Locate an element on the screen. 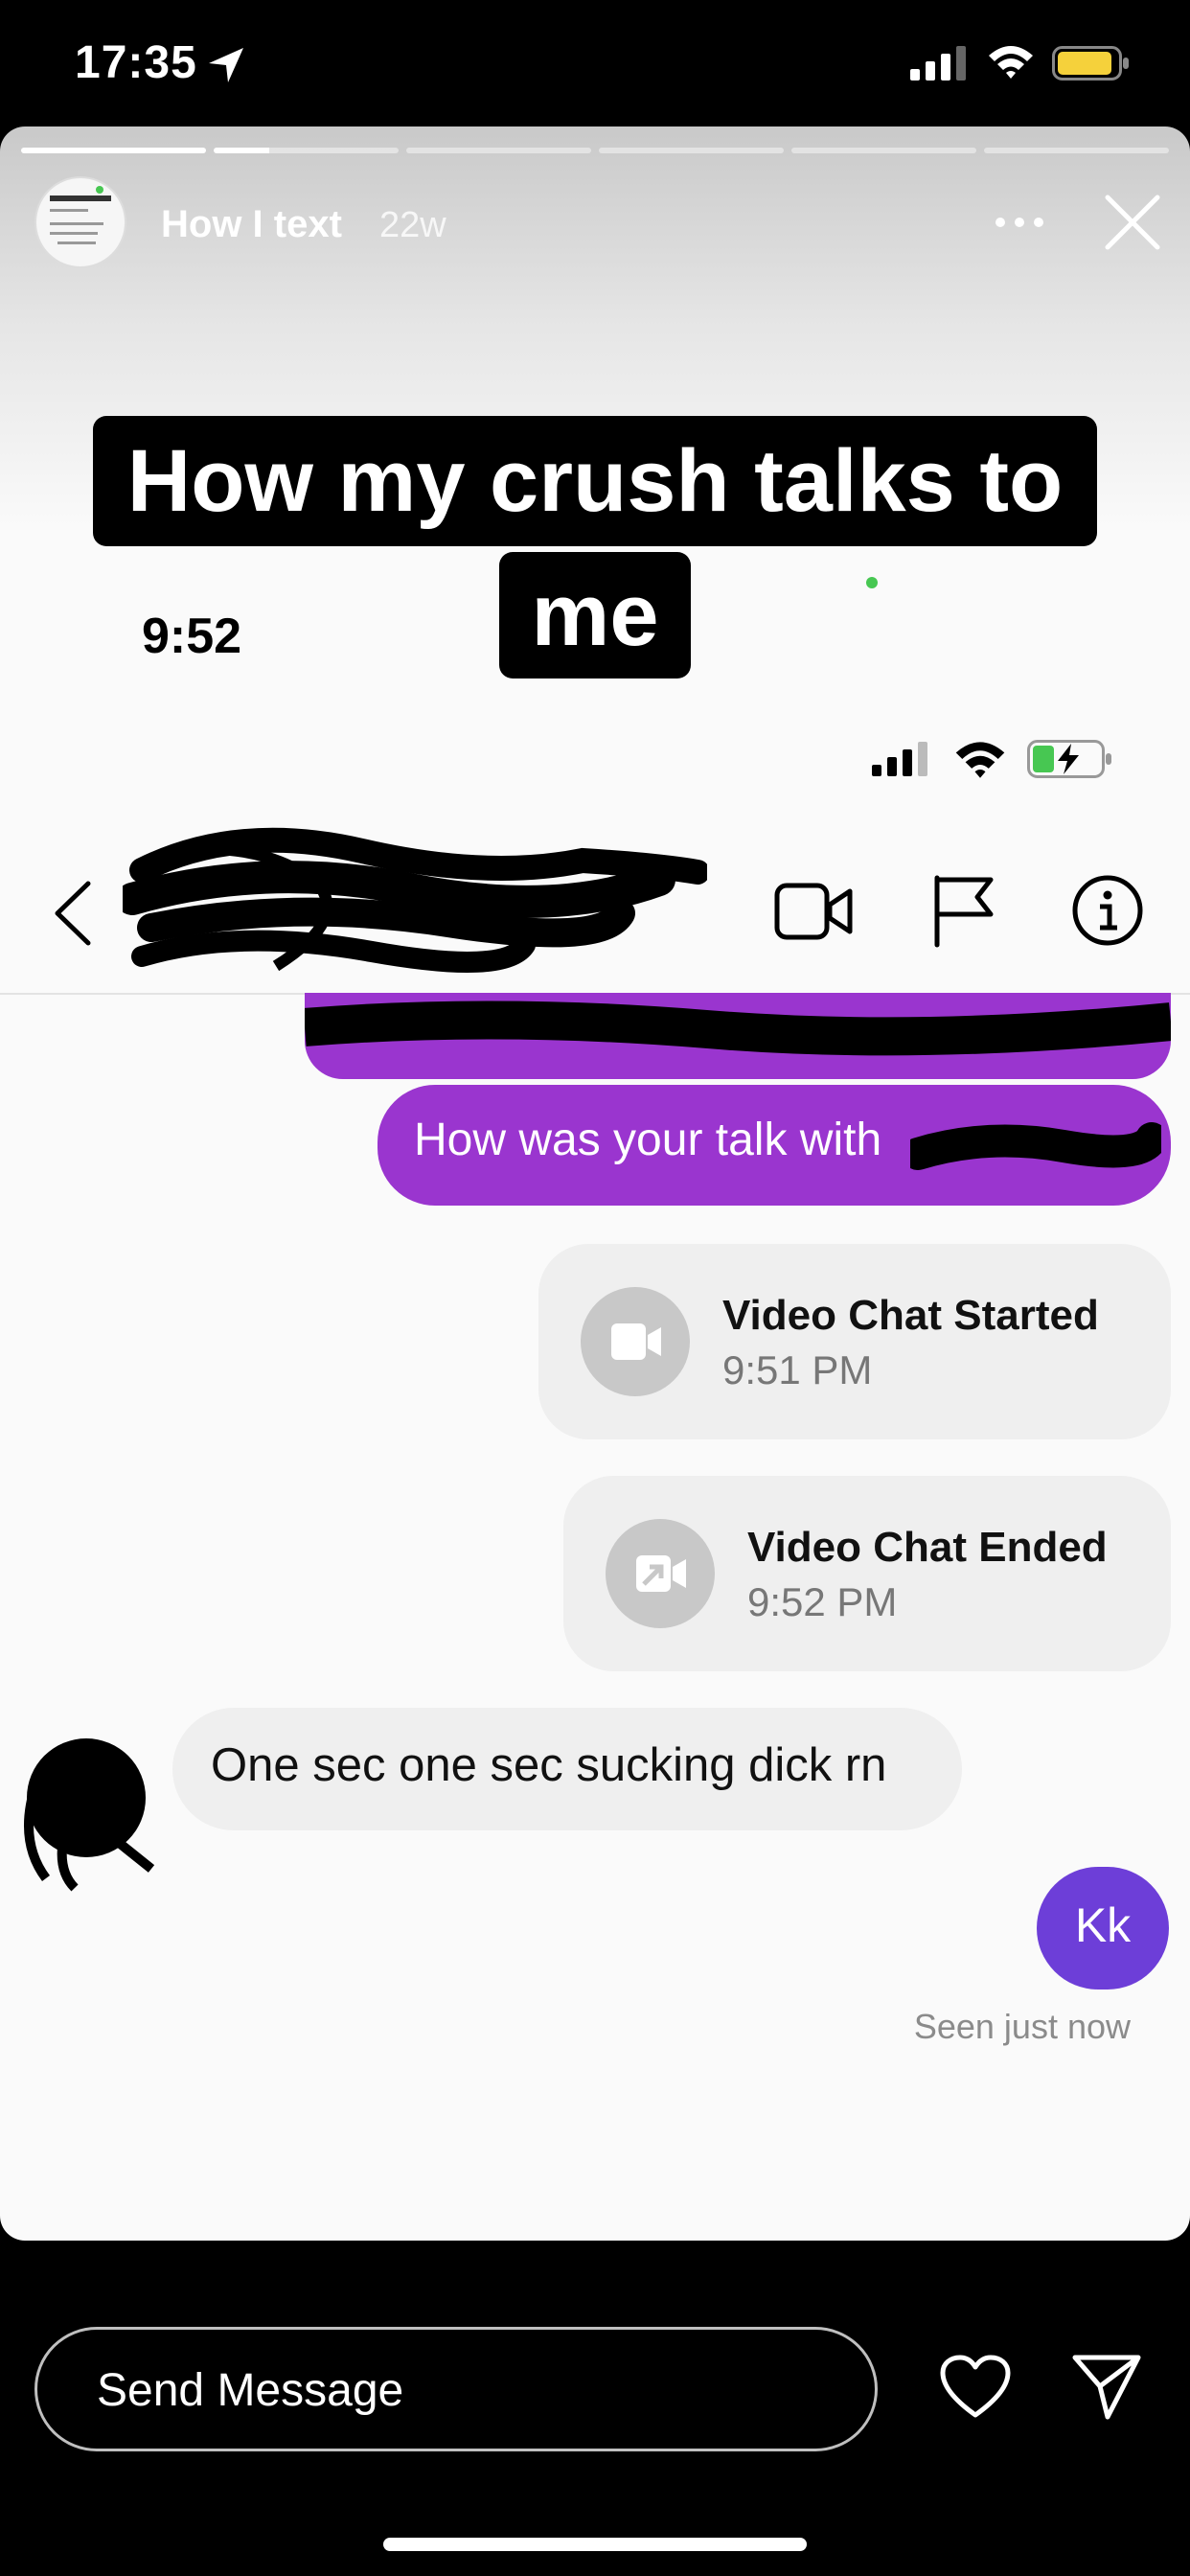 Image resolution: width=1190 pixels, height=2576 pixels. cellular-signal-icon is located at coordinates (938, 63).